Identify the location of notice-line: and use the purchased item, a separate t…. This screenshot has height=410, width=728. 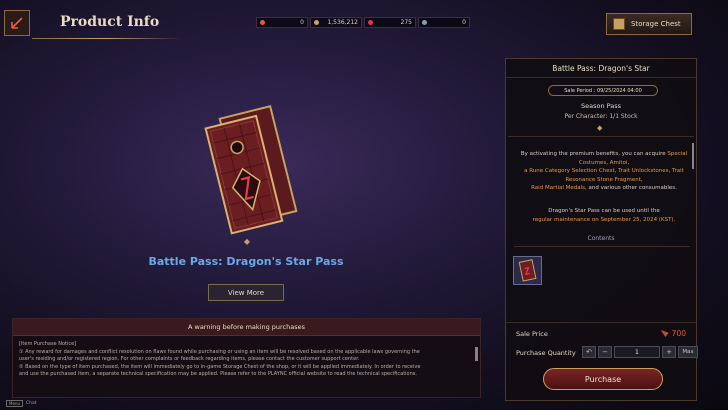
(218, 374).